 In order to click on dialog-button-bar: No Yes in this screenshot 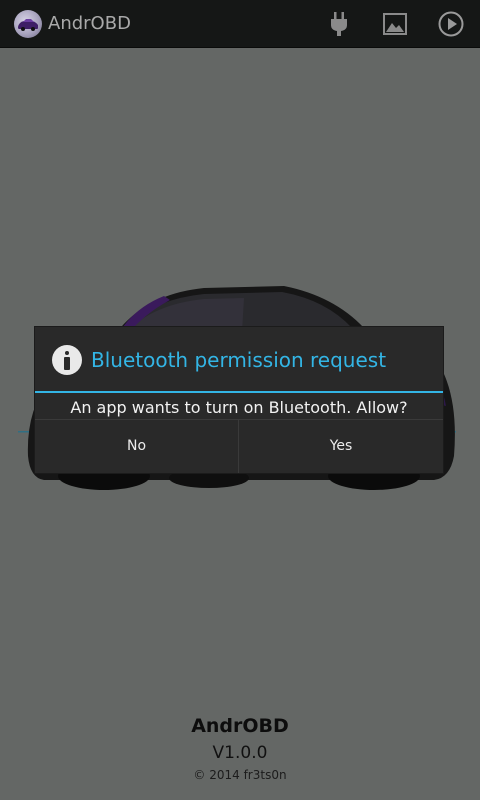, I will do `click(239, 446)`.